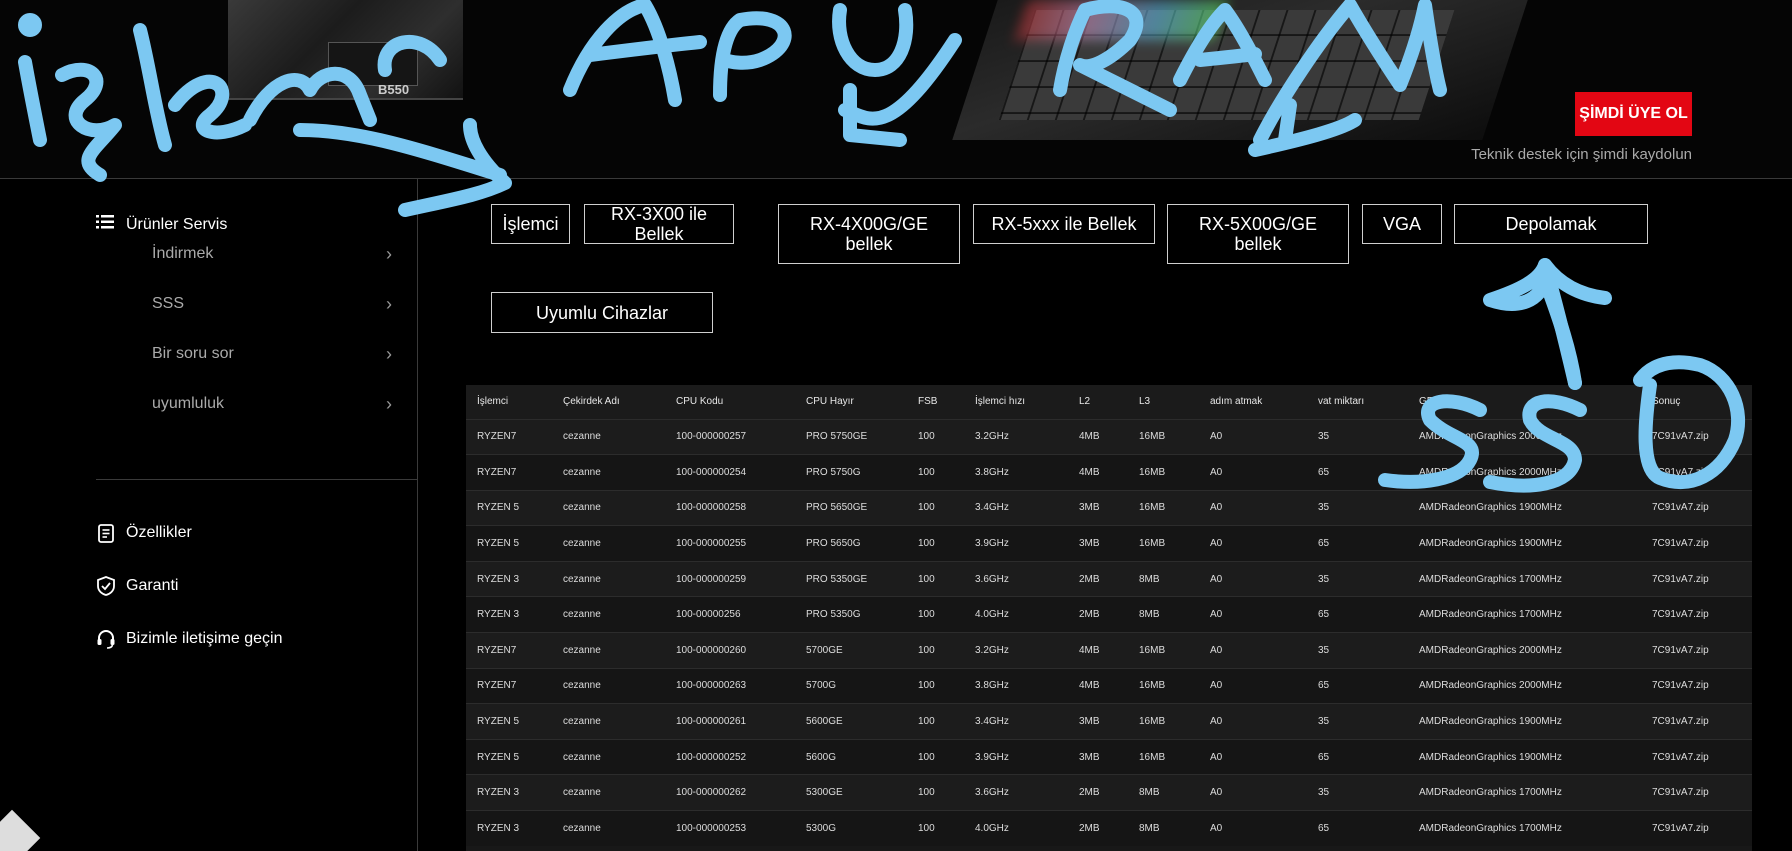 The height and width of the screenshot is (851, 1792). What do you see at coordinates (602, 312) in the screenshot?
I see `tab-compatible-devices: Uyumlu Cihazlar` at bounding box center [602, 312].